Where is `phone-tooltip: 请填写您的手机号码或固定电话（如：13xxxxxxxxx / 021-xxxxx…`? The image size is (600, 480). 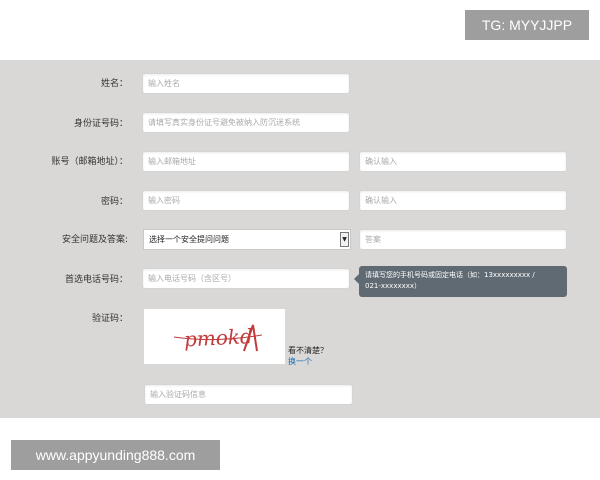
phone-tooltip: 请填写您的手机号码或固定电话（如：13xxxxxxxxx / 021-xxxxx… is located at coordinates (460, 281).